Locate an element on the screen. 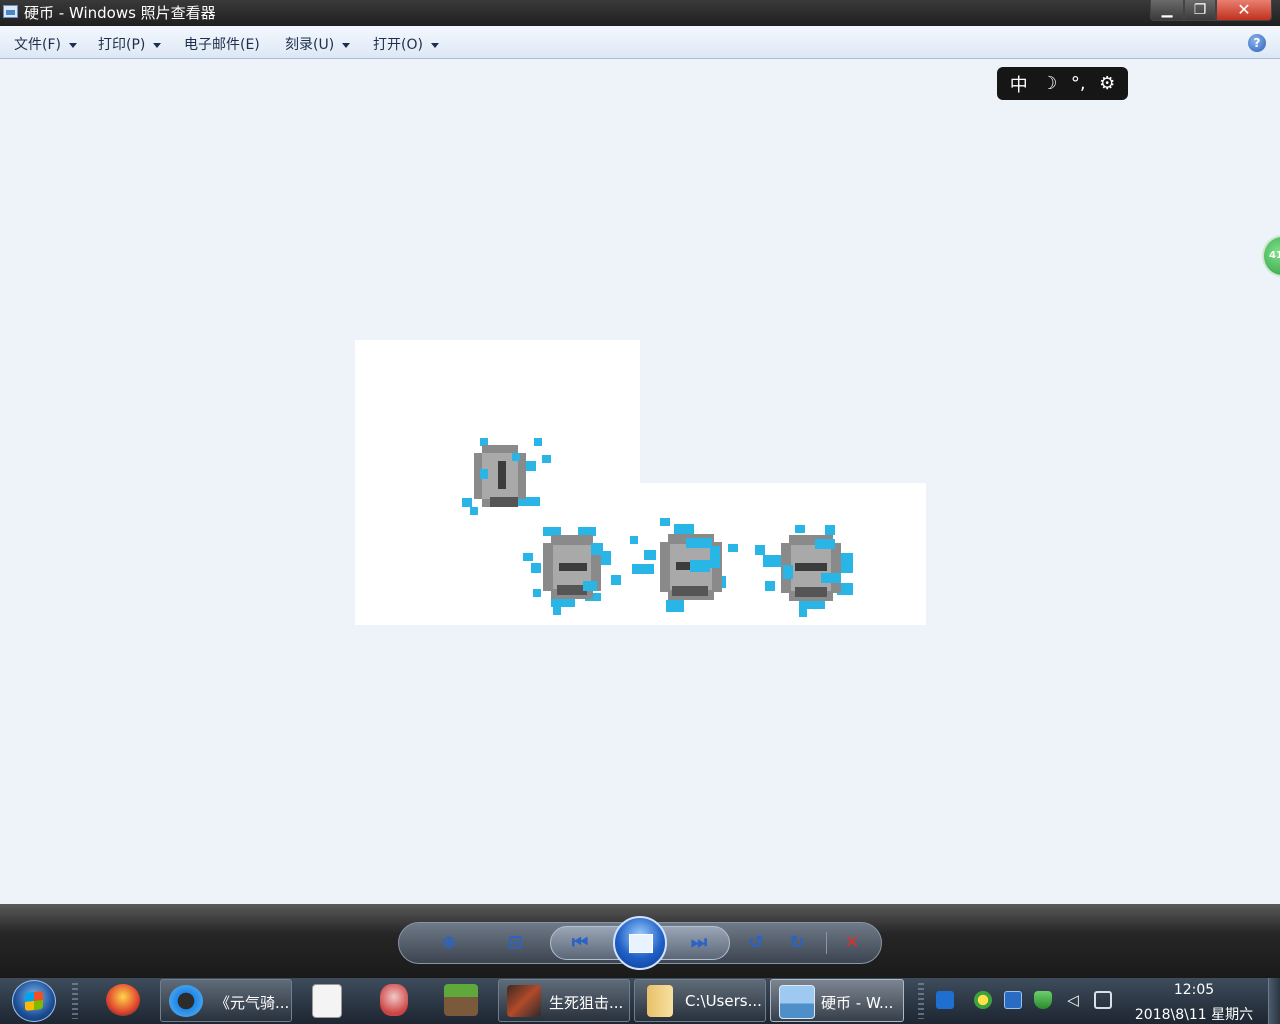 The image size is (1280, 1024). previous-icon: ⏮ is located at coordinates (580, 943).